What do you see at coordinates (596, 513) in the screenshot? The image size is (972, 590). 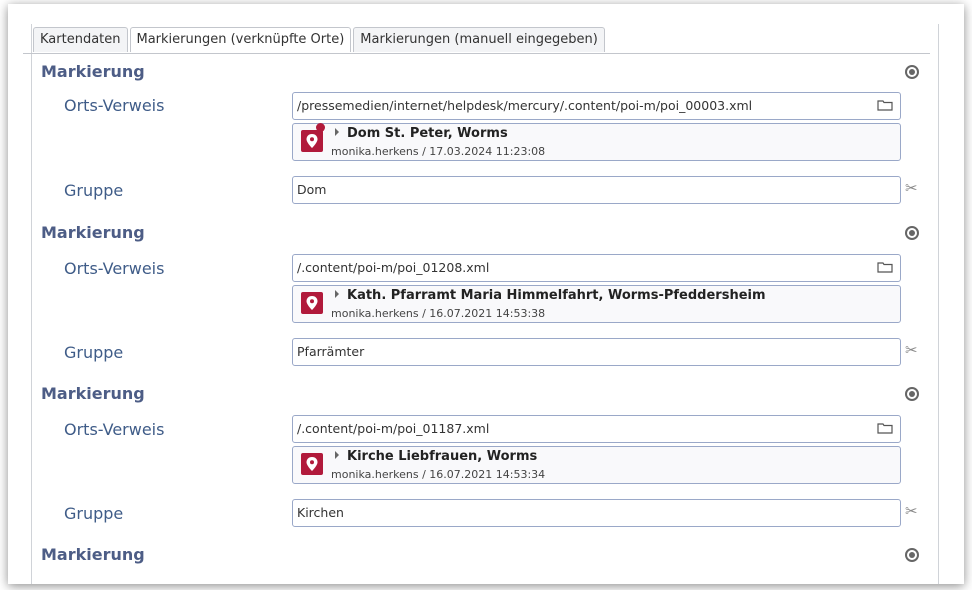 I see `gruppe-input: Kirchen` at bounding box center [596, 513].